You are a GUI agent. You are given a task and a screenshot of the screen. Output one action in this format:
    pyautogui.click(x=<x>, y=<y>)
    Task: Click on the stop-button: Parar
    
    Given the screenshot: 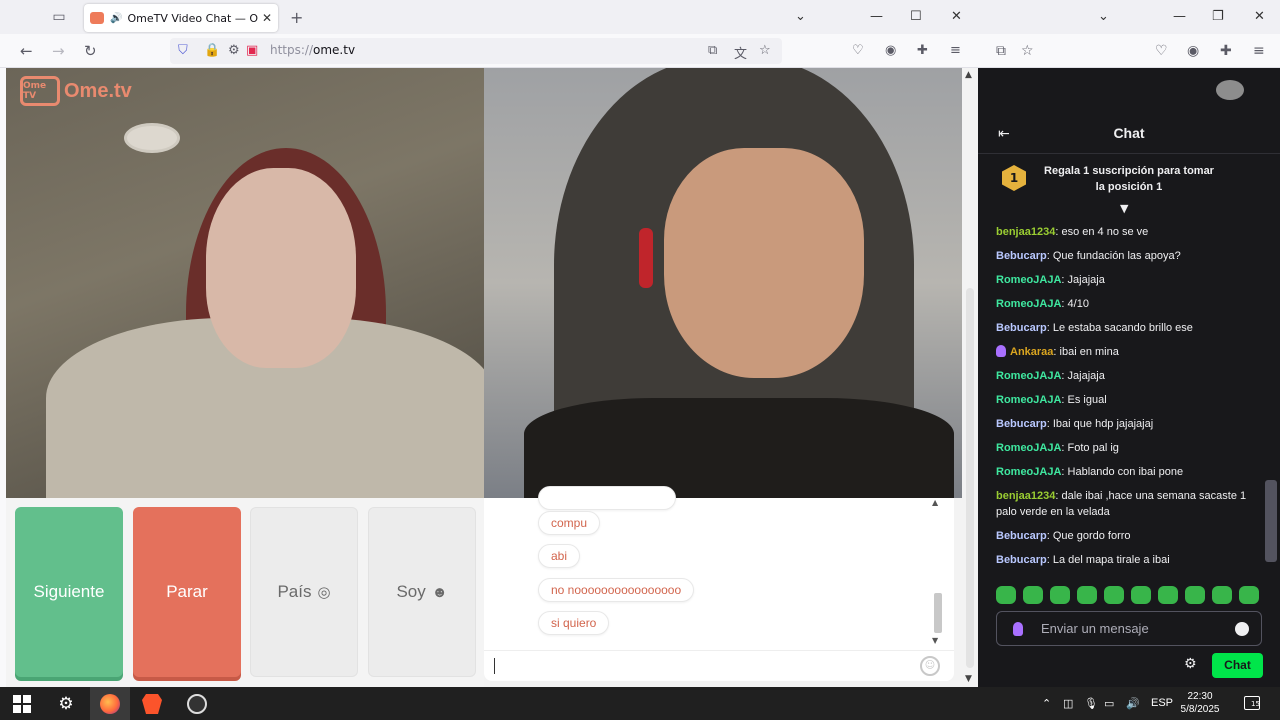 What is the action you would take?
    pyautogui.click(x=187, y=592)
    